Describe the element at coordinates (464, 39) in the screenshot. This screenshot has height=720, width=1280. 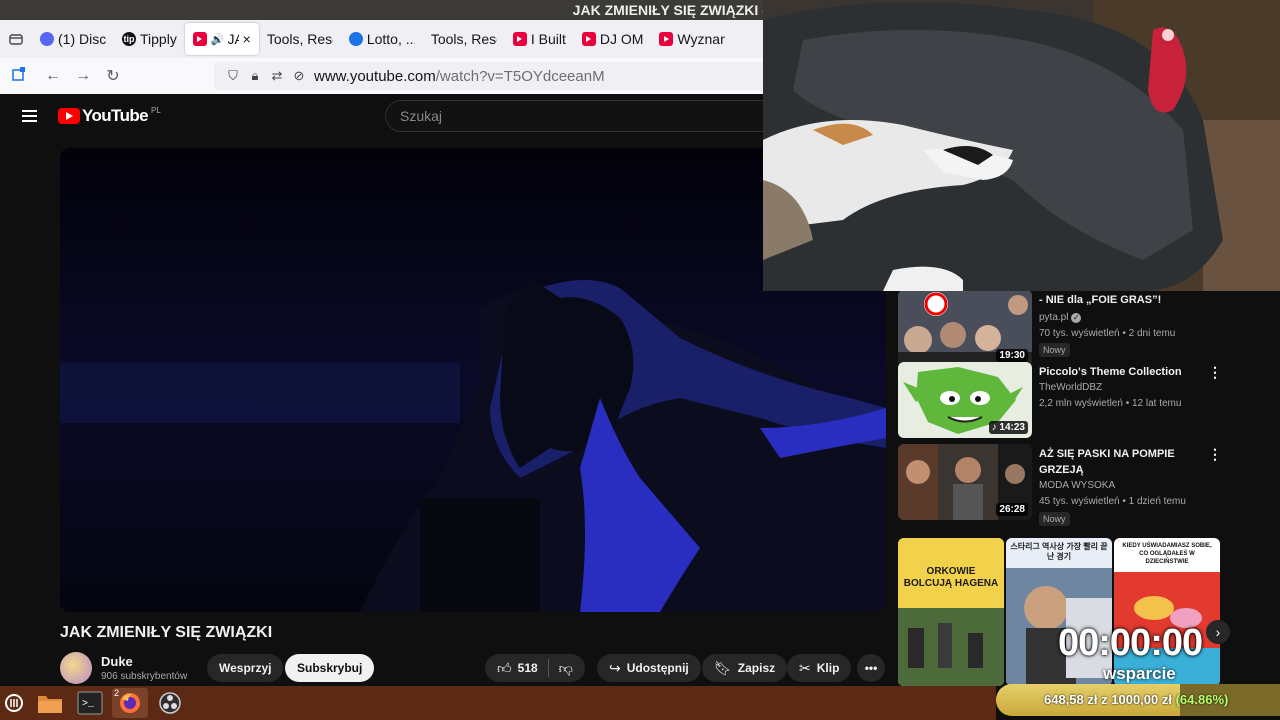
I see `tab-tools-2: Tools, Resources` at that location.